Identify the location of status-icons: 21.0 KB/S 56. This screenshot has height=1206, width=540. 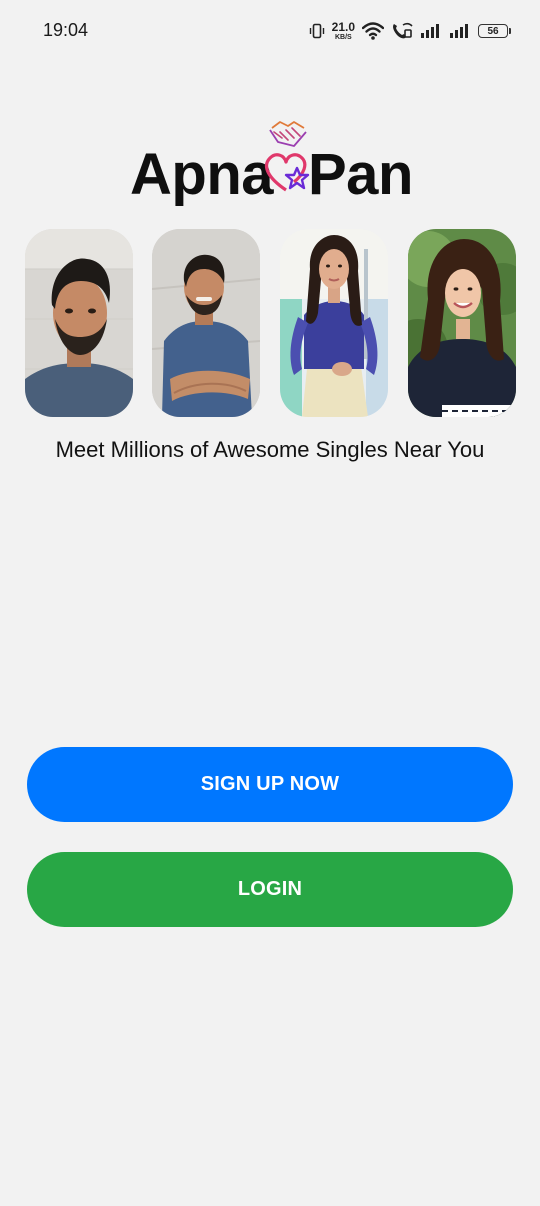
(410, 31).